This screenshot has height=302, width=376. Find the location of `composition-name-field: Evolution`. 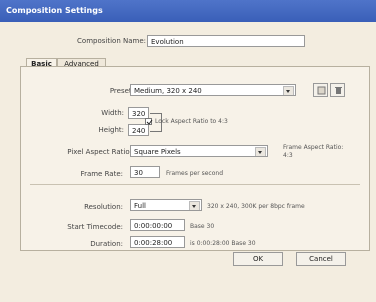

composition-name-field: Evolution is located at coordinates (226, 41).